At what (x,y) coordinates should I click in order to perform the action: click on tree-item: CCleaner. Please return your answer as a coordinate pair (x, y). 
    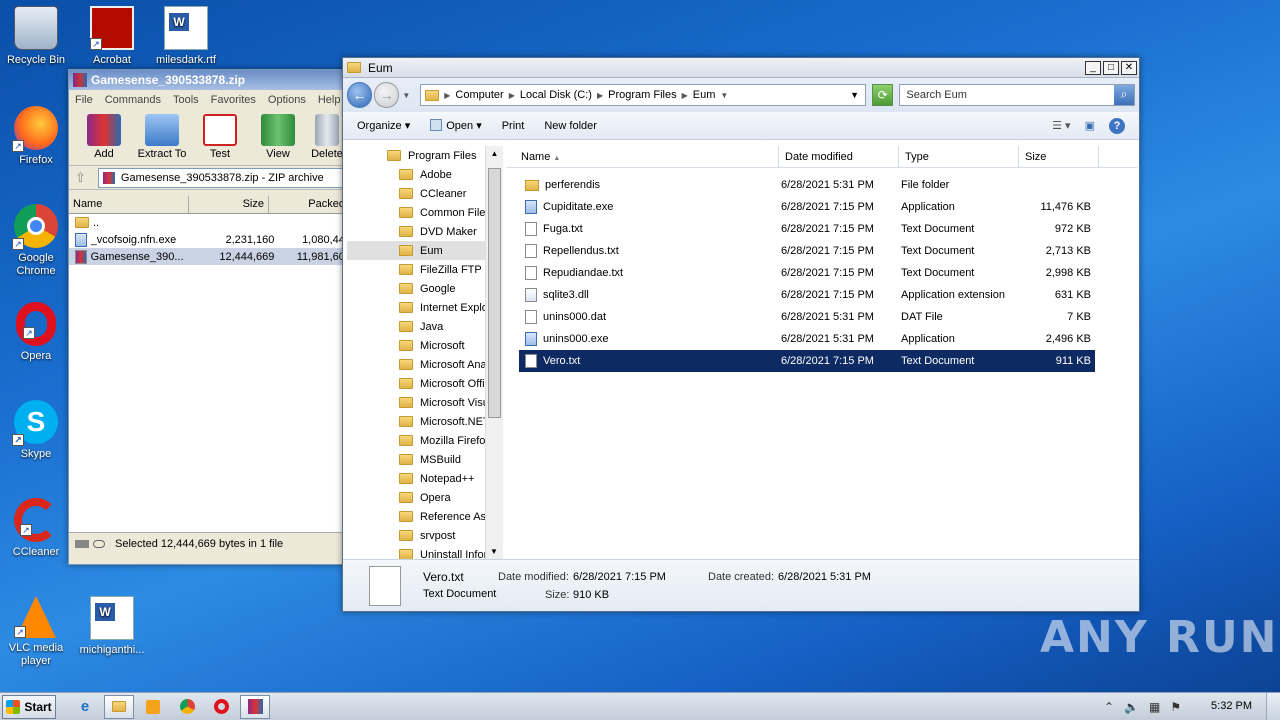
    Looking at the image, I should click on (424, 193).